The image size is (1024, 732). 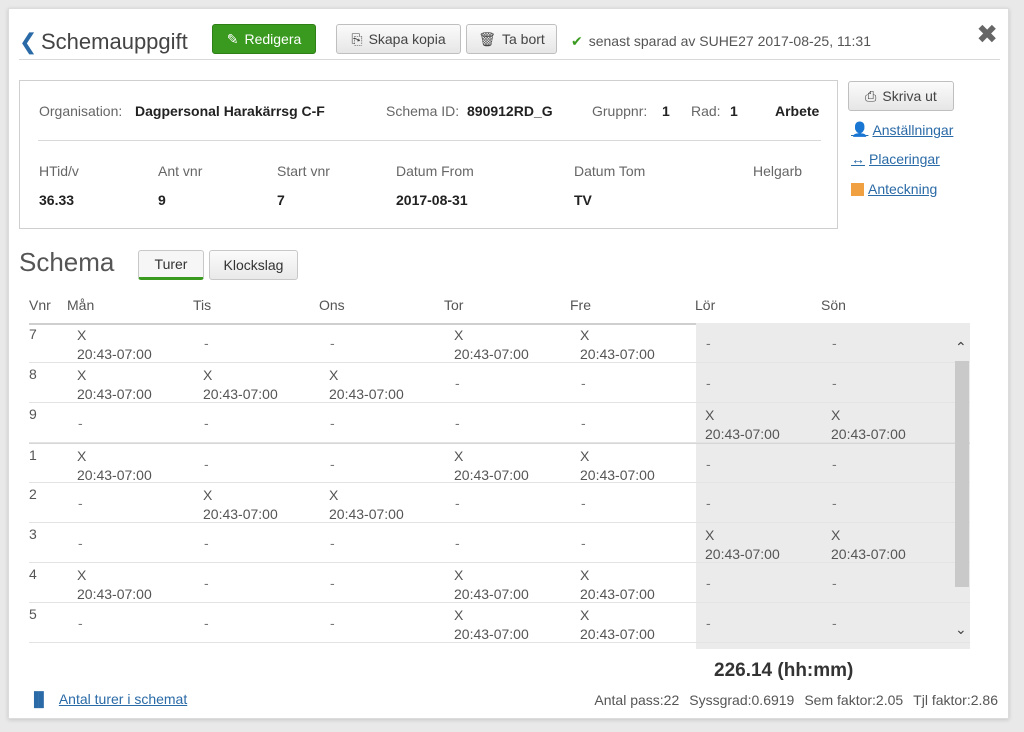 I want to click on copy-button: ⎘ Skapa kopia, so click(x=398, y=39).